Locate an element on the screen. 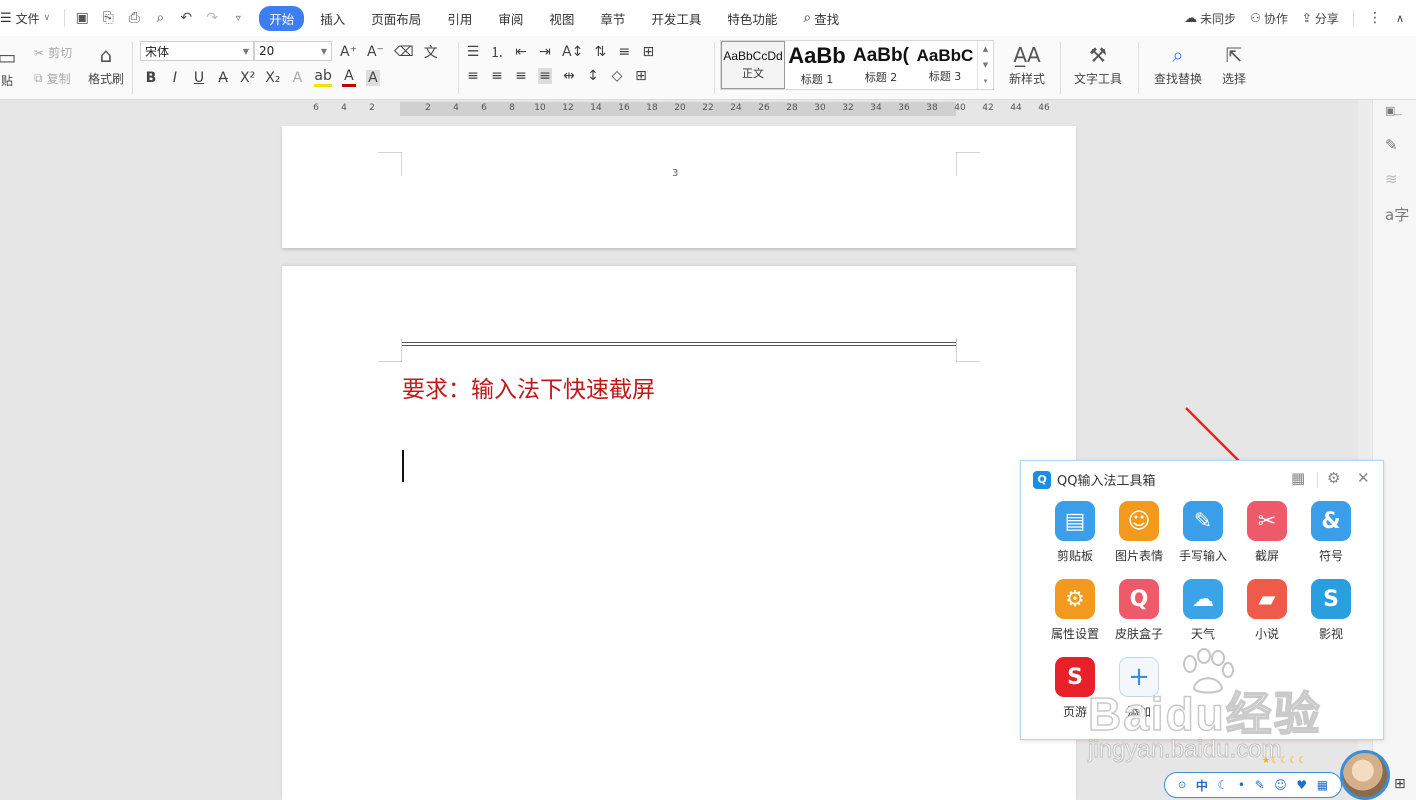  toolbox-tile: ✂ 截屏 is located at coordinates (1267, 532).